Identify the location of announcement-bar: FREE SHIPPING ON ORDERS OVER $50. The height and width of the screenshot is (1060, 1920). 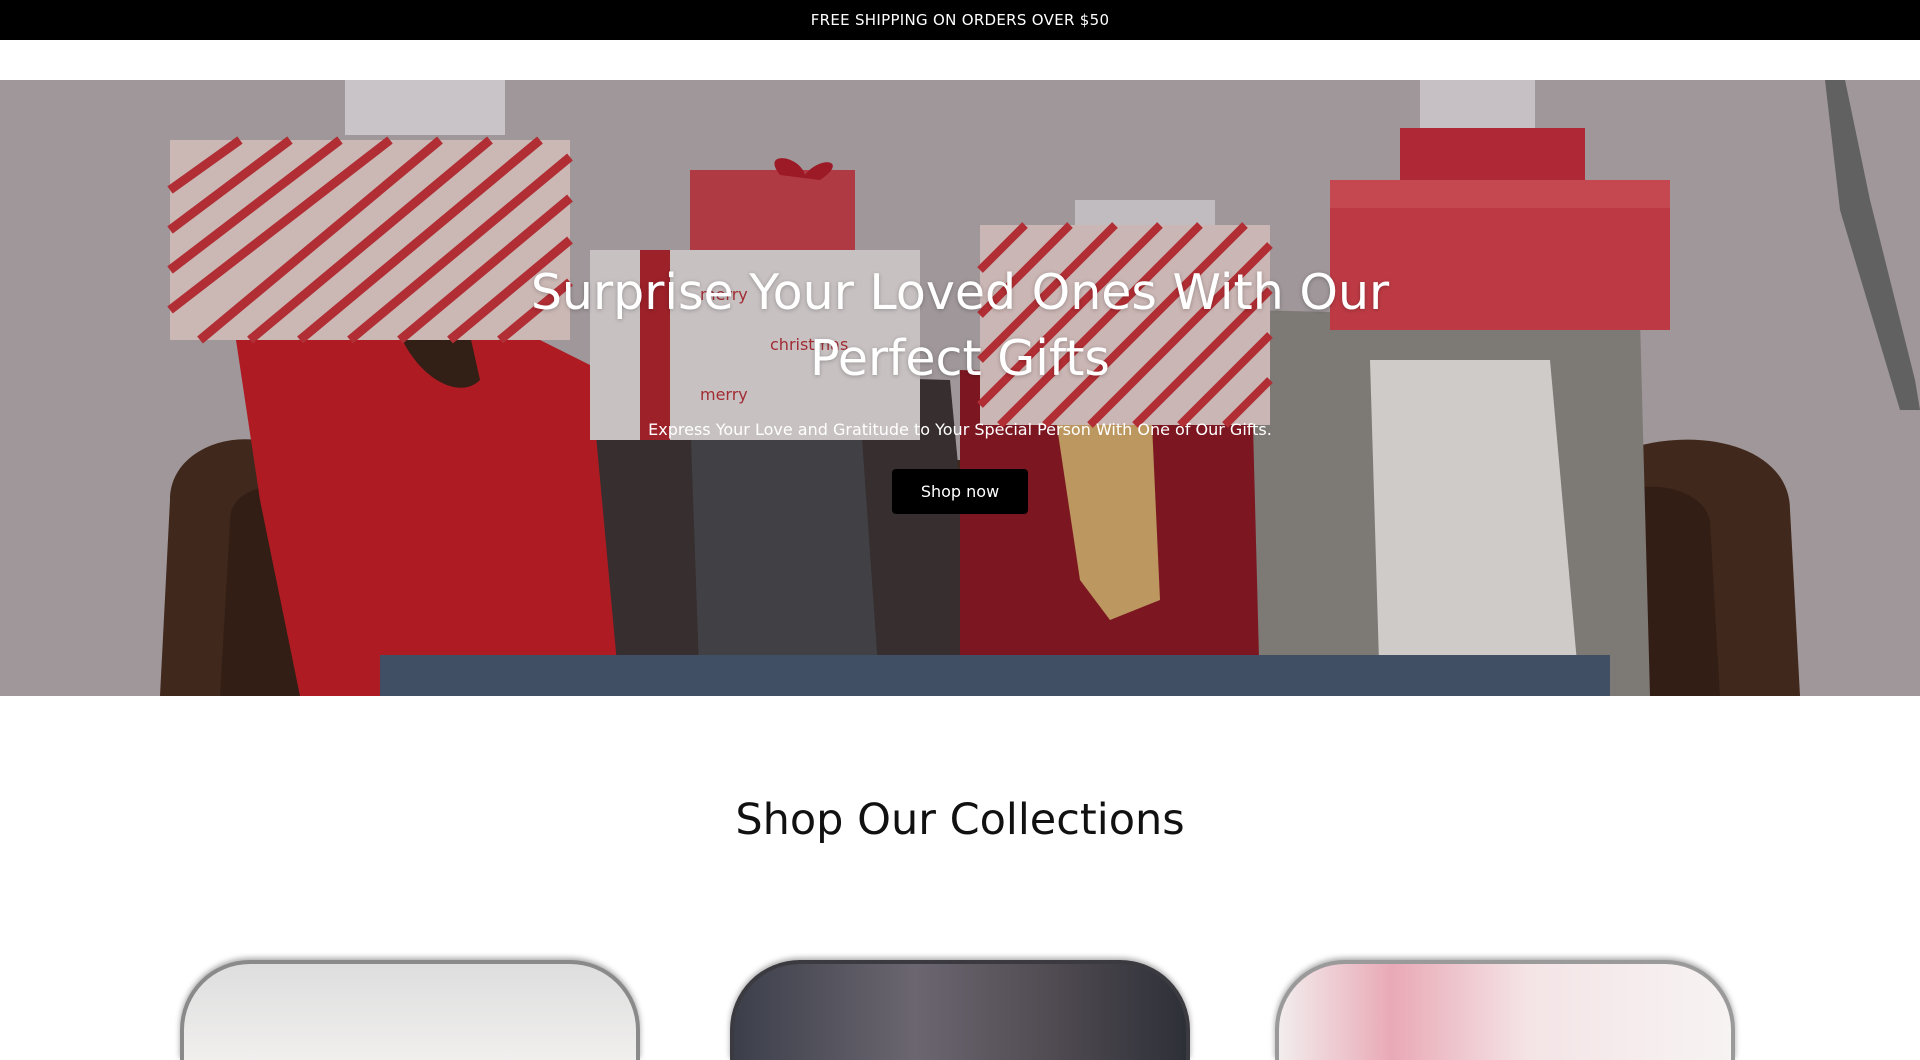
(960, 20).